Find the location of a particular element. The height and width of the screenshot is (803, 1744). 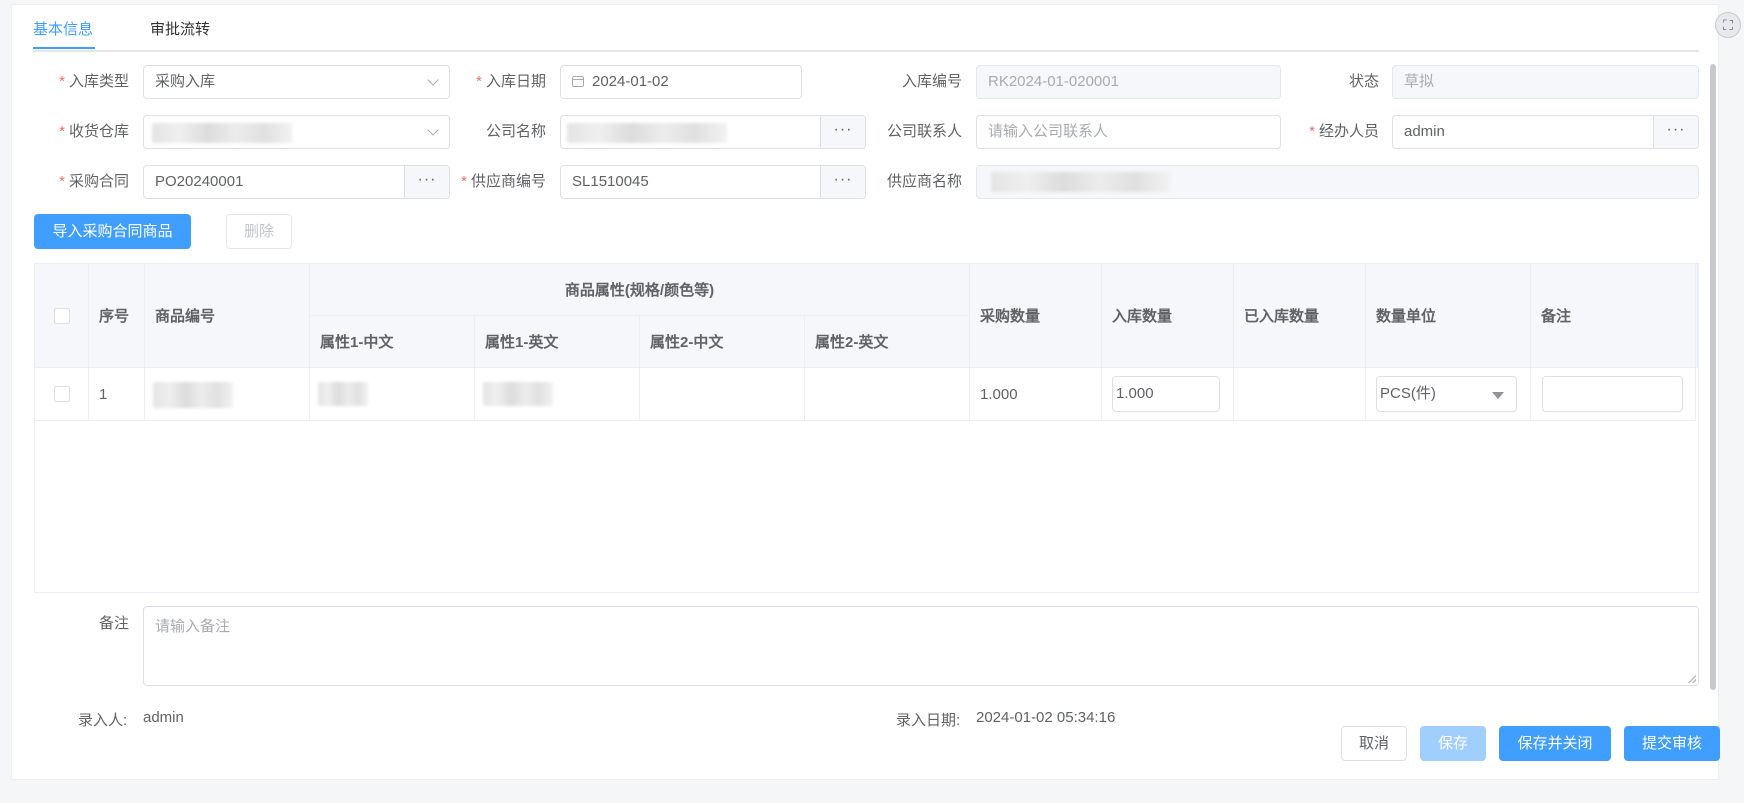

unit-select: PCS(件) is located at coordinates (1446, 394).